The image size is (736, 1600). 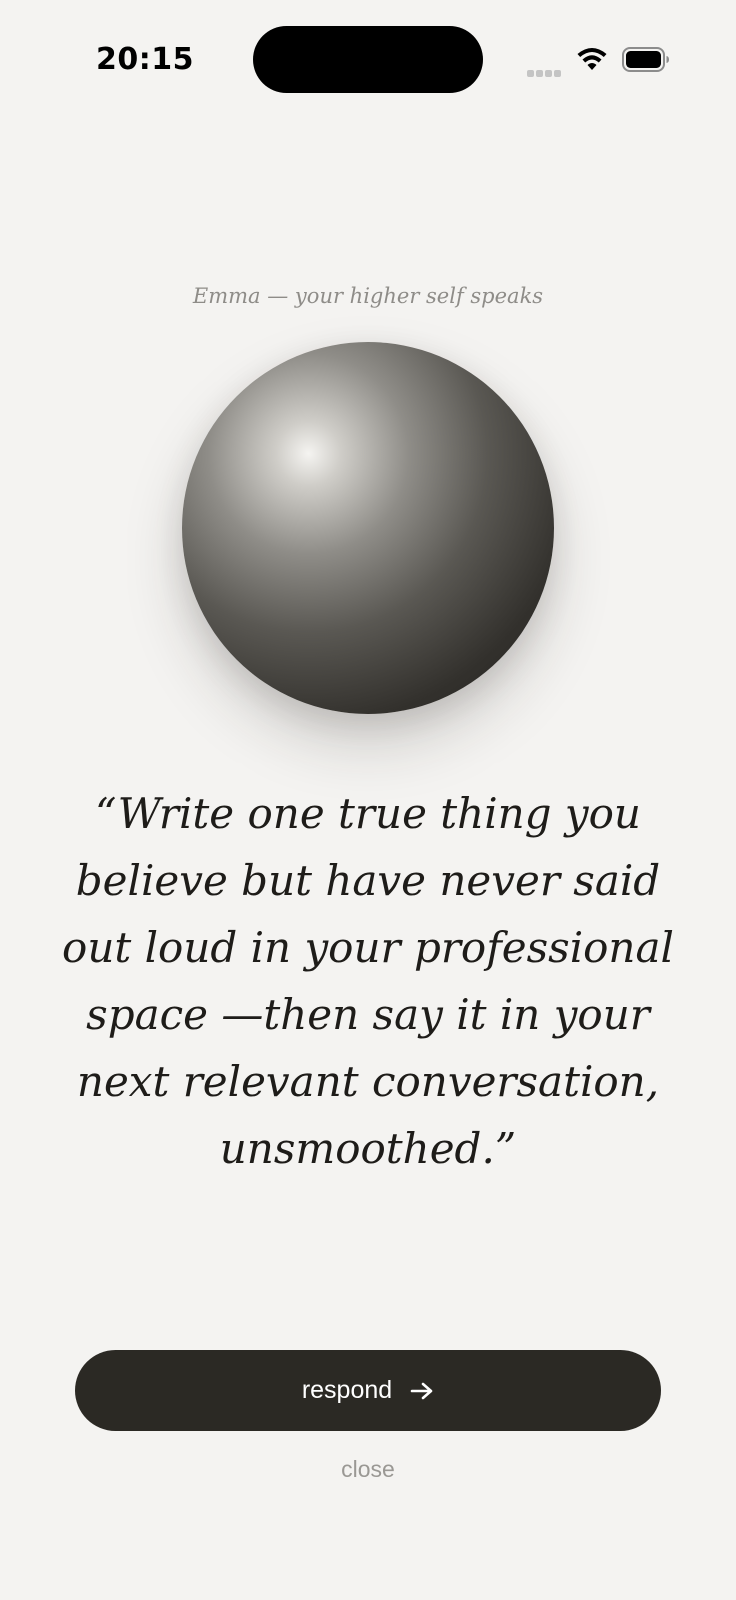 I want to click on status-time: 20:15, so click(x=145, y=59).